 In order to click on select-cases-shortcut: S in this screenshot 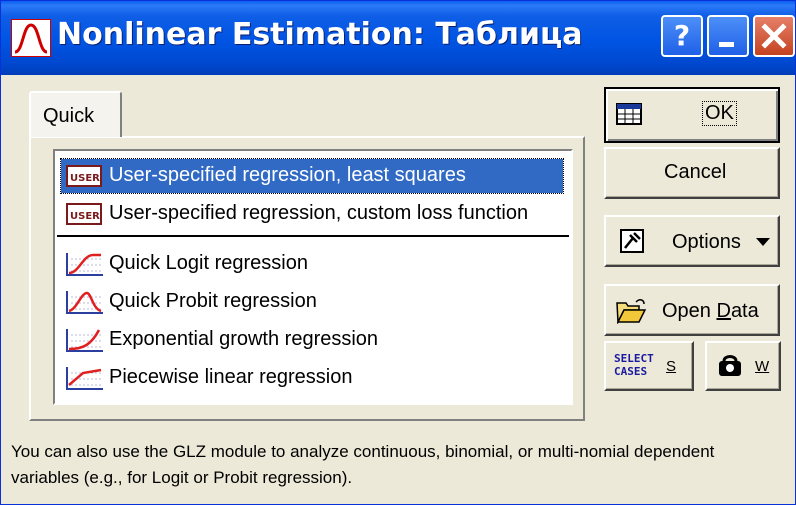, I will do `click(671, 366)`.